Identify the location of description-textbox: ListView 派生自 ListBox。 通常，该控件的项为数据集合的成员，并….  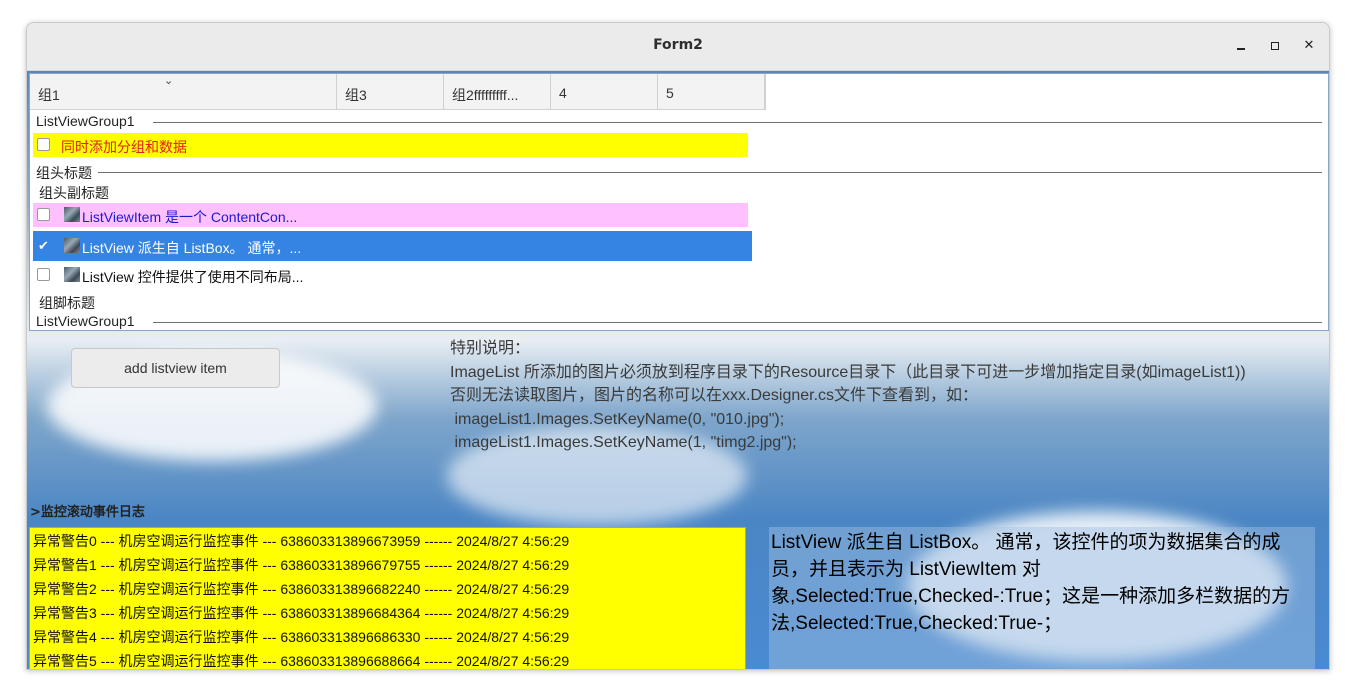
(1042, 598).